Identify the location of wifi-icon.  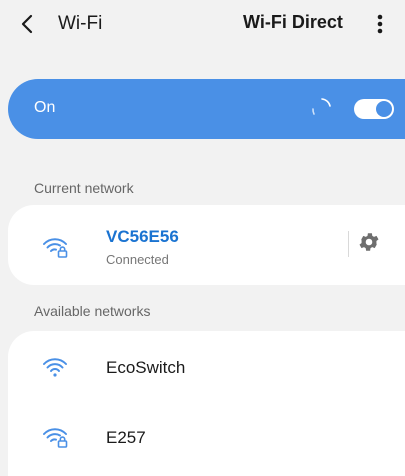
(55, 367).